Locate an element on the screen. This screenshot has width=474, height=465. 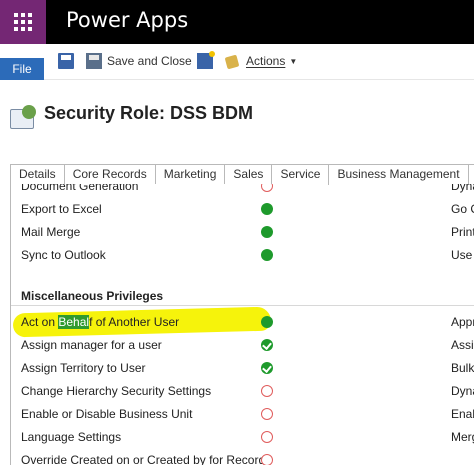
privilege-label: Change Hierarchy Security Settings is located at coordinates (116, 391).